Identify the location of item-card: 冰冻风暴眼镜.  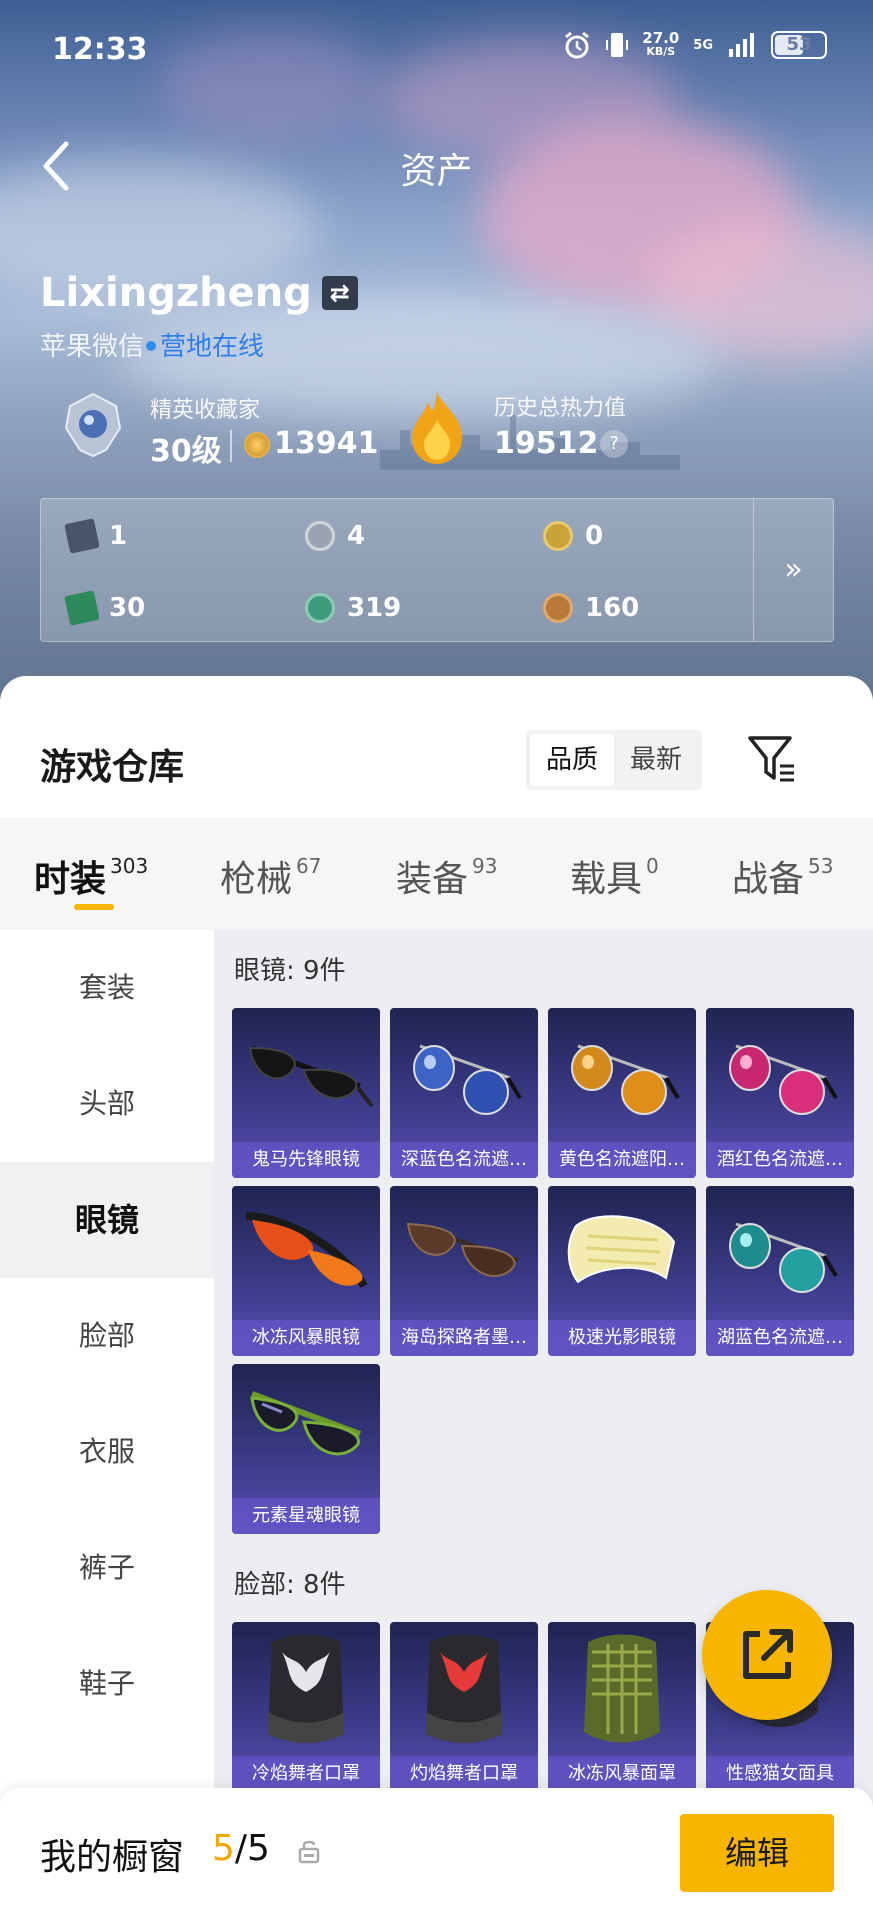
(306, 1271).